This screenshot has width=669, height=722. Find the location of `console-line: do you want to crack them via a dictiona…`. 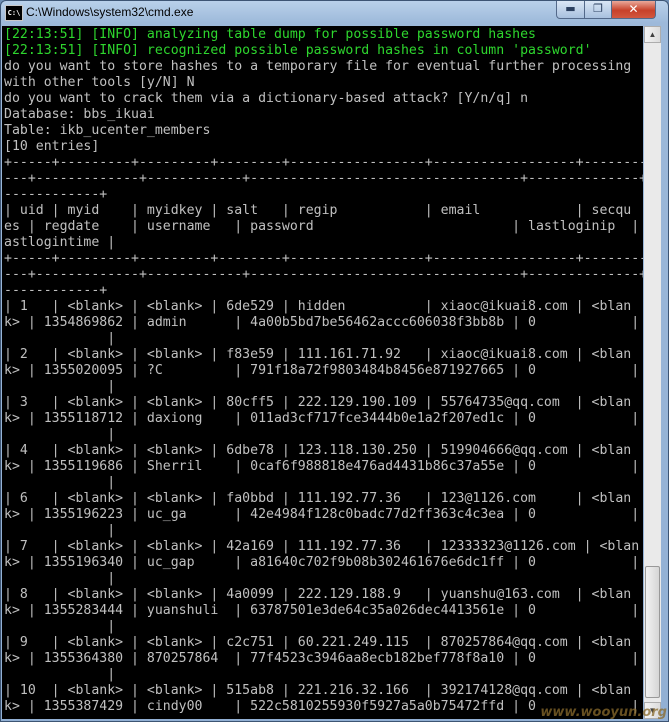

console-line: do you want to crack them via a dictiona… is located at coordinates (266, 98).